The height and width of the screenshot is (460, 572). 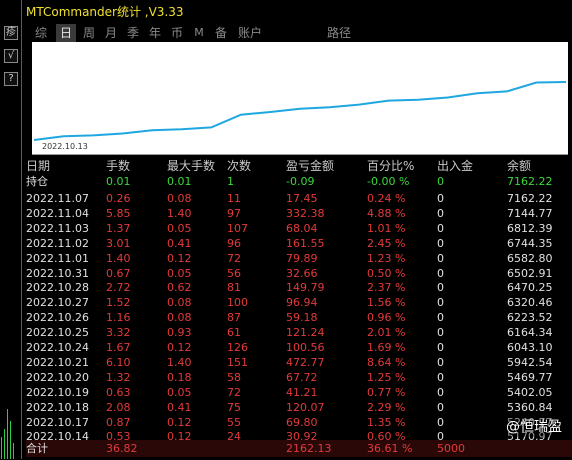 I want to click on cell-count: 1, so click(x=230, y=181).